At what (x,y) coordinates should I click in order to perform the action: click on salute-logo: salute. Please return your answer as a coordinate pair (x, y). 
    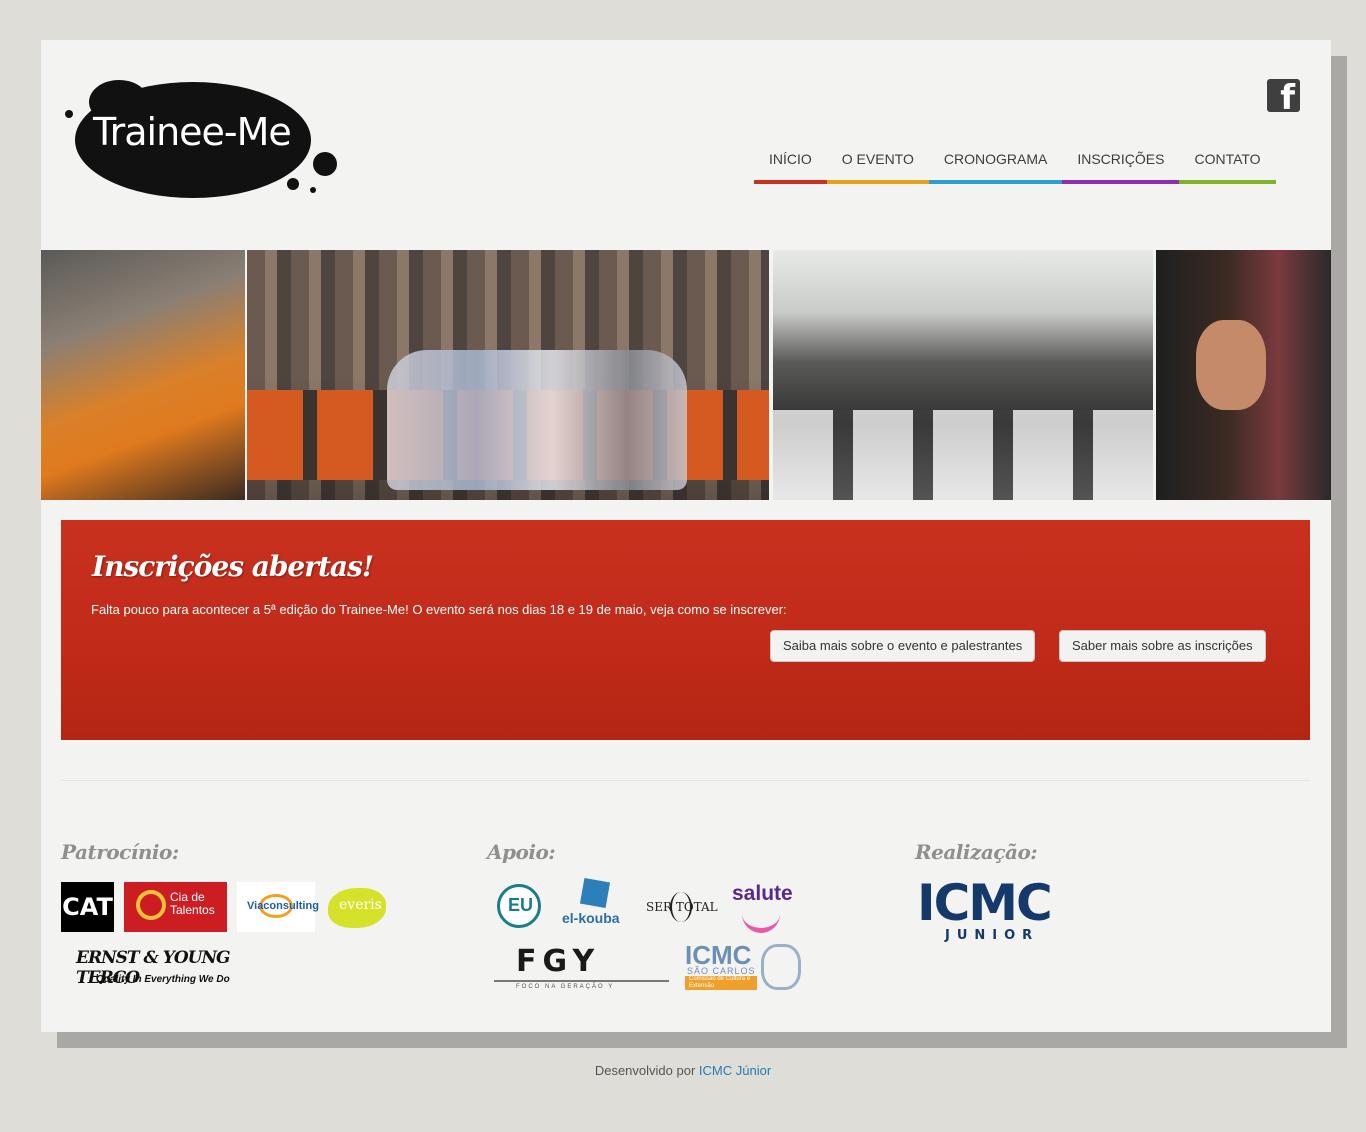
    Looking at the image, I should click on (767, 907).